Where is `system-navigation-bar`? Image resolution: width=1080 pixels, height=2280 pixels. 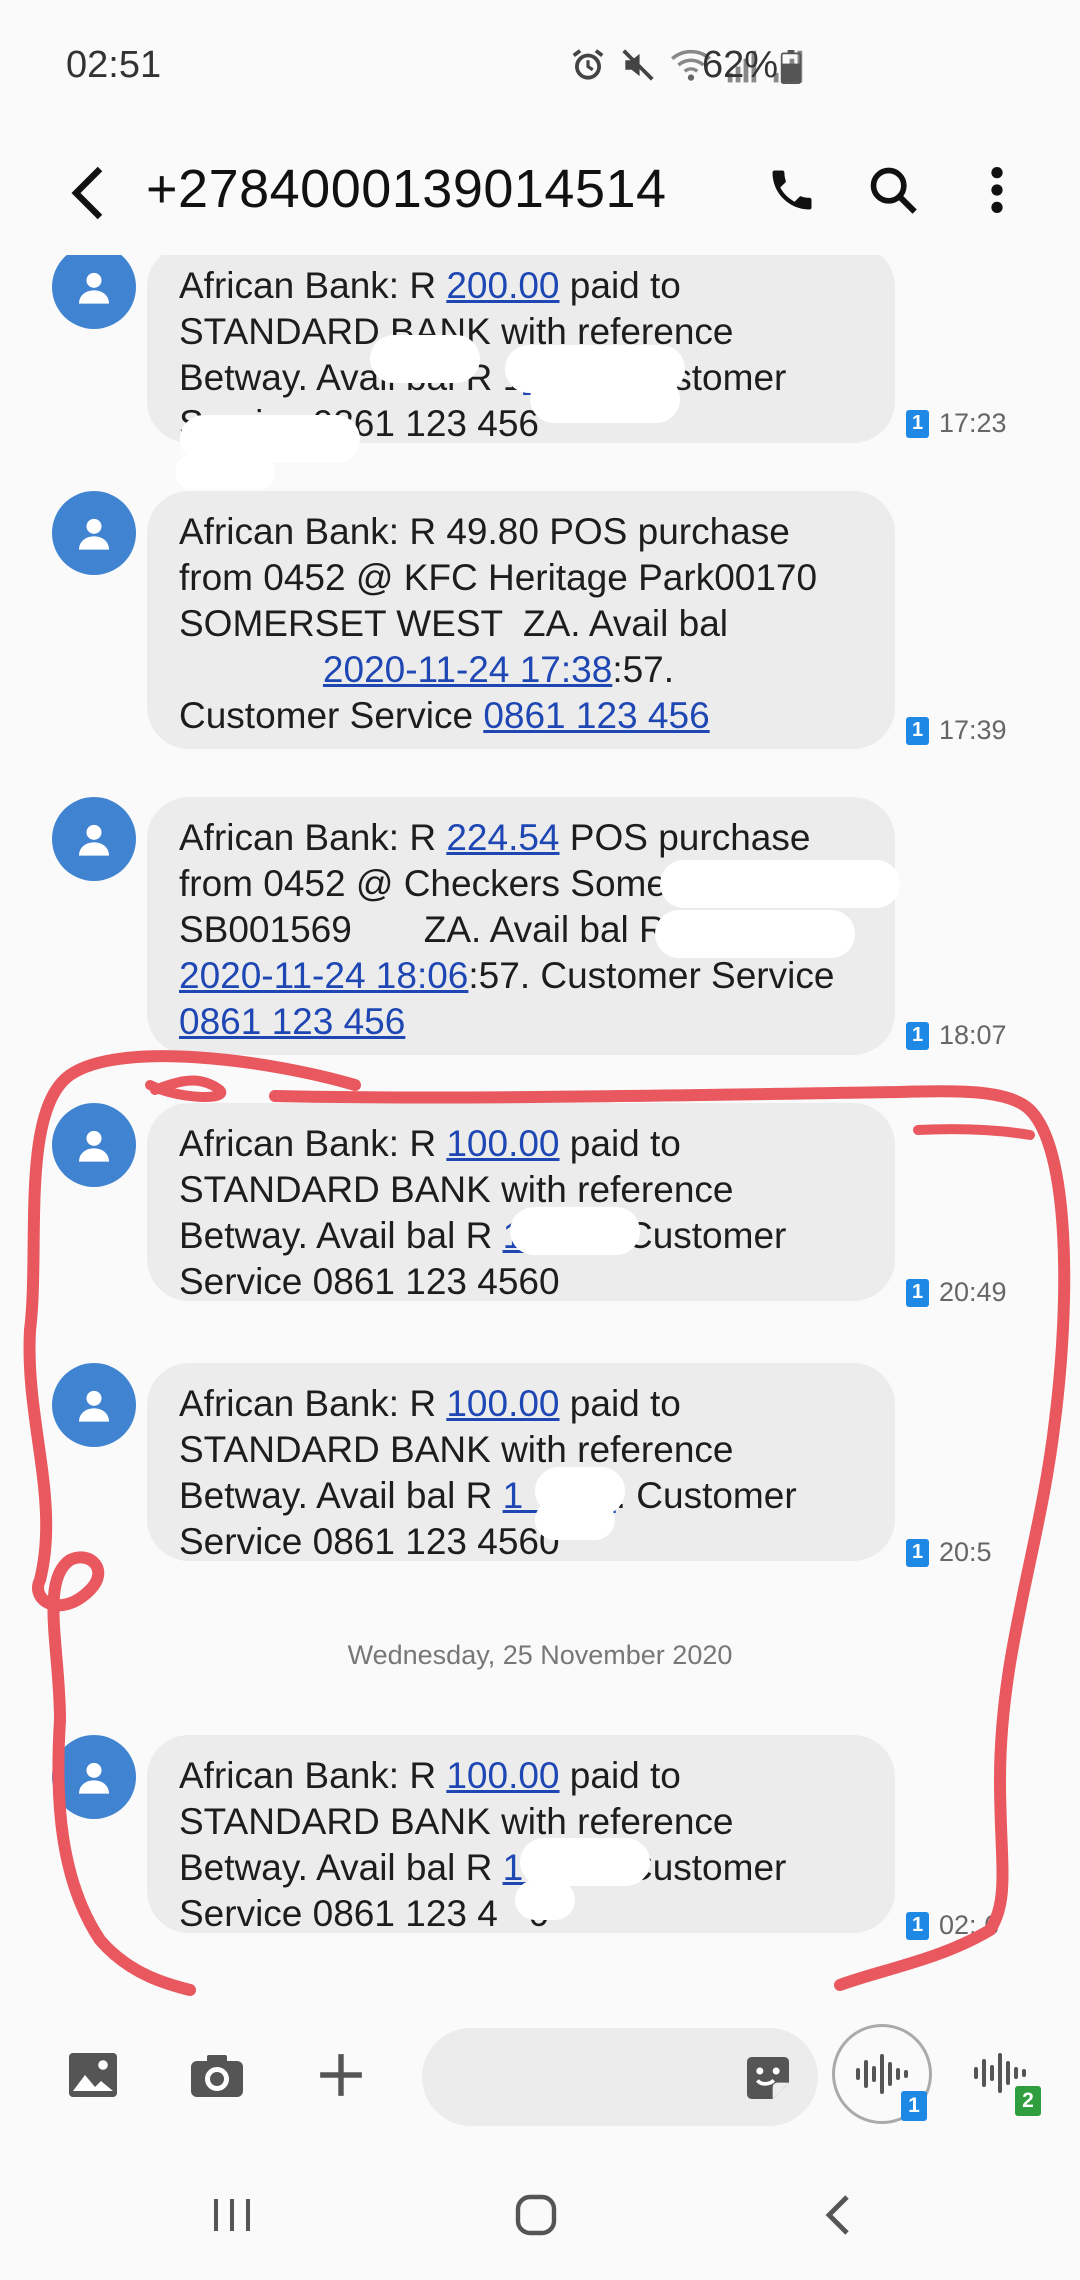
system-navigation-bar is located at coordinates (540, 2215).